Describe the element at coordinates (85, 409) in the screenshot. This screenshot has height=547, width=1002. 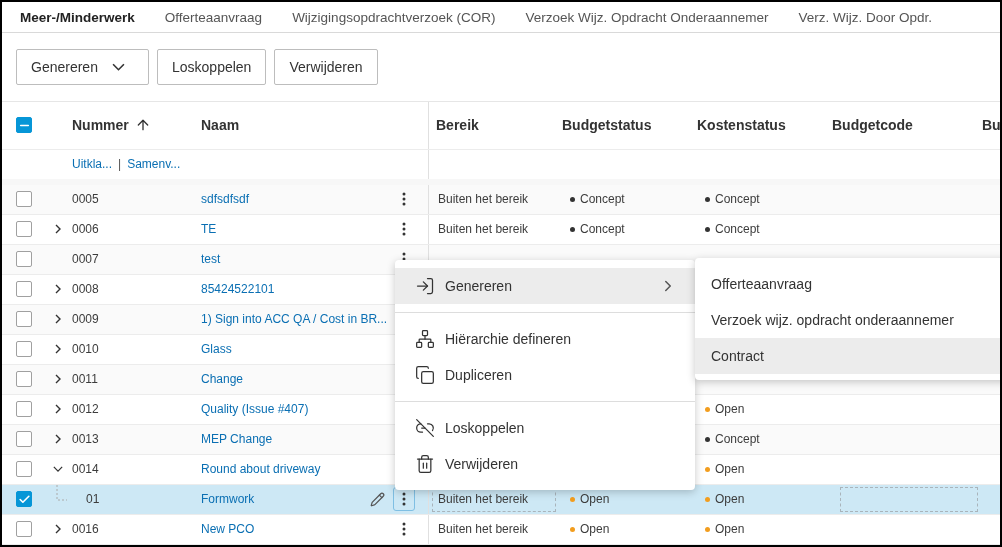
I see `number-text: 0012` at that location.